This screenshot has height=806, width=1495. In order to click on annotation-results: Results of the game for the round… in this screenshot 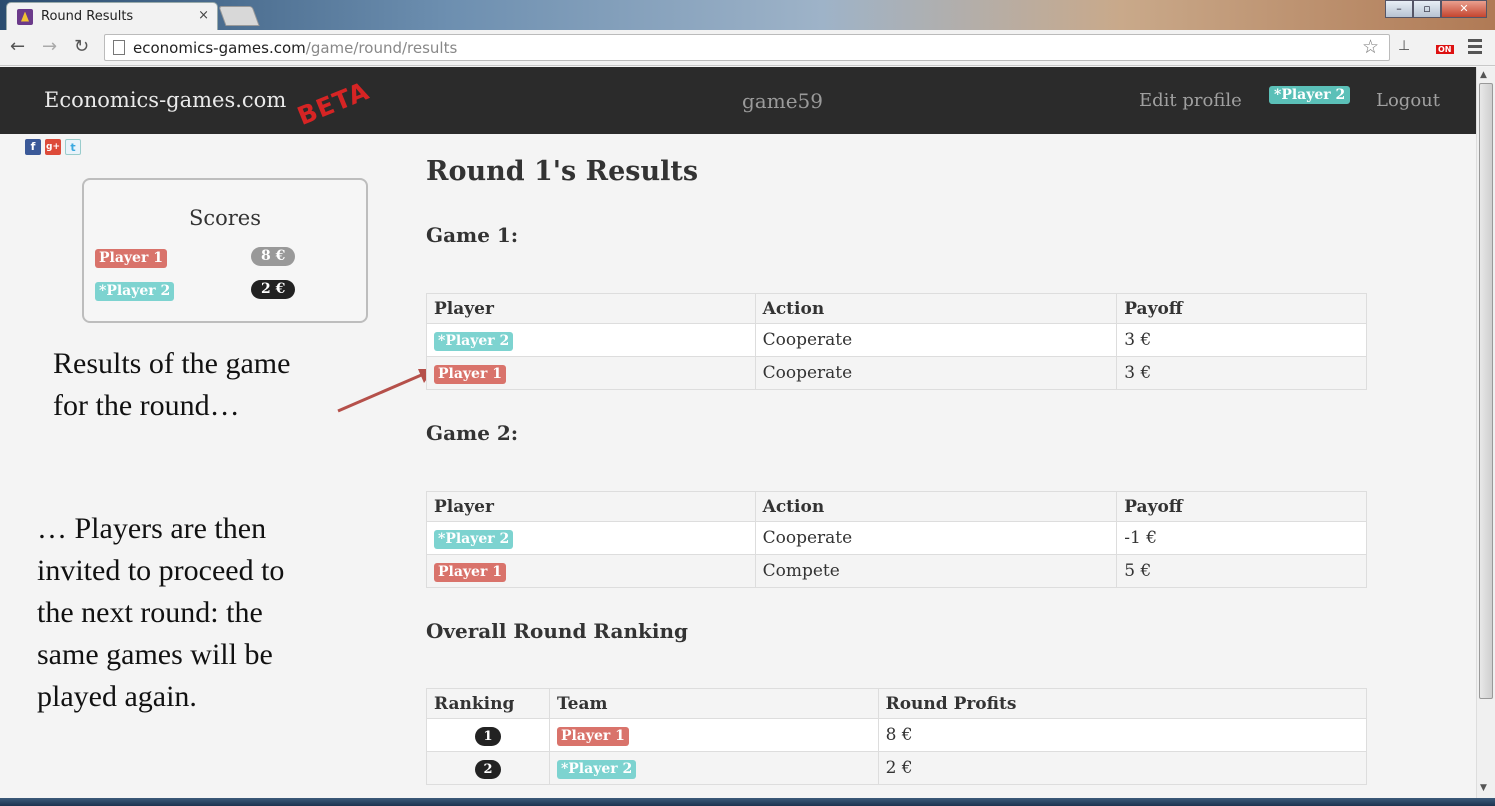, I will do `click(171, 385)`.